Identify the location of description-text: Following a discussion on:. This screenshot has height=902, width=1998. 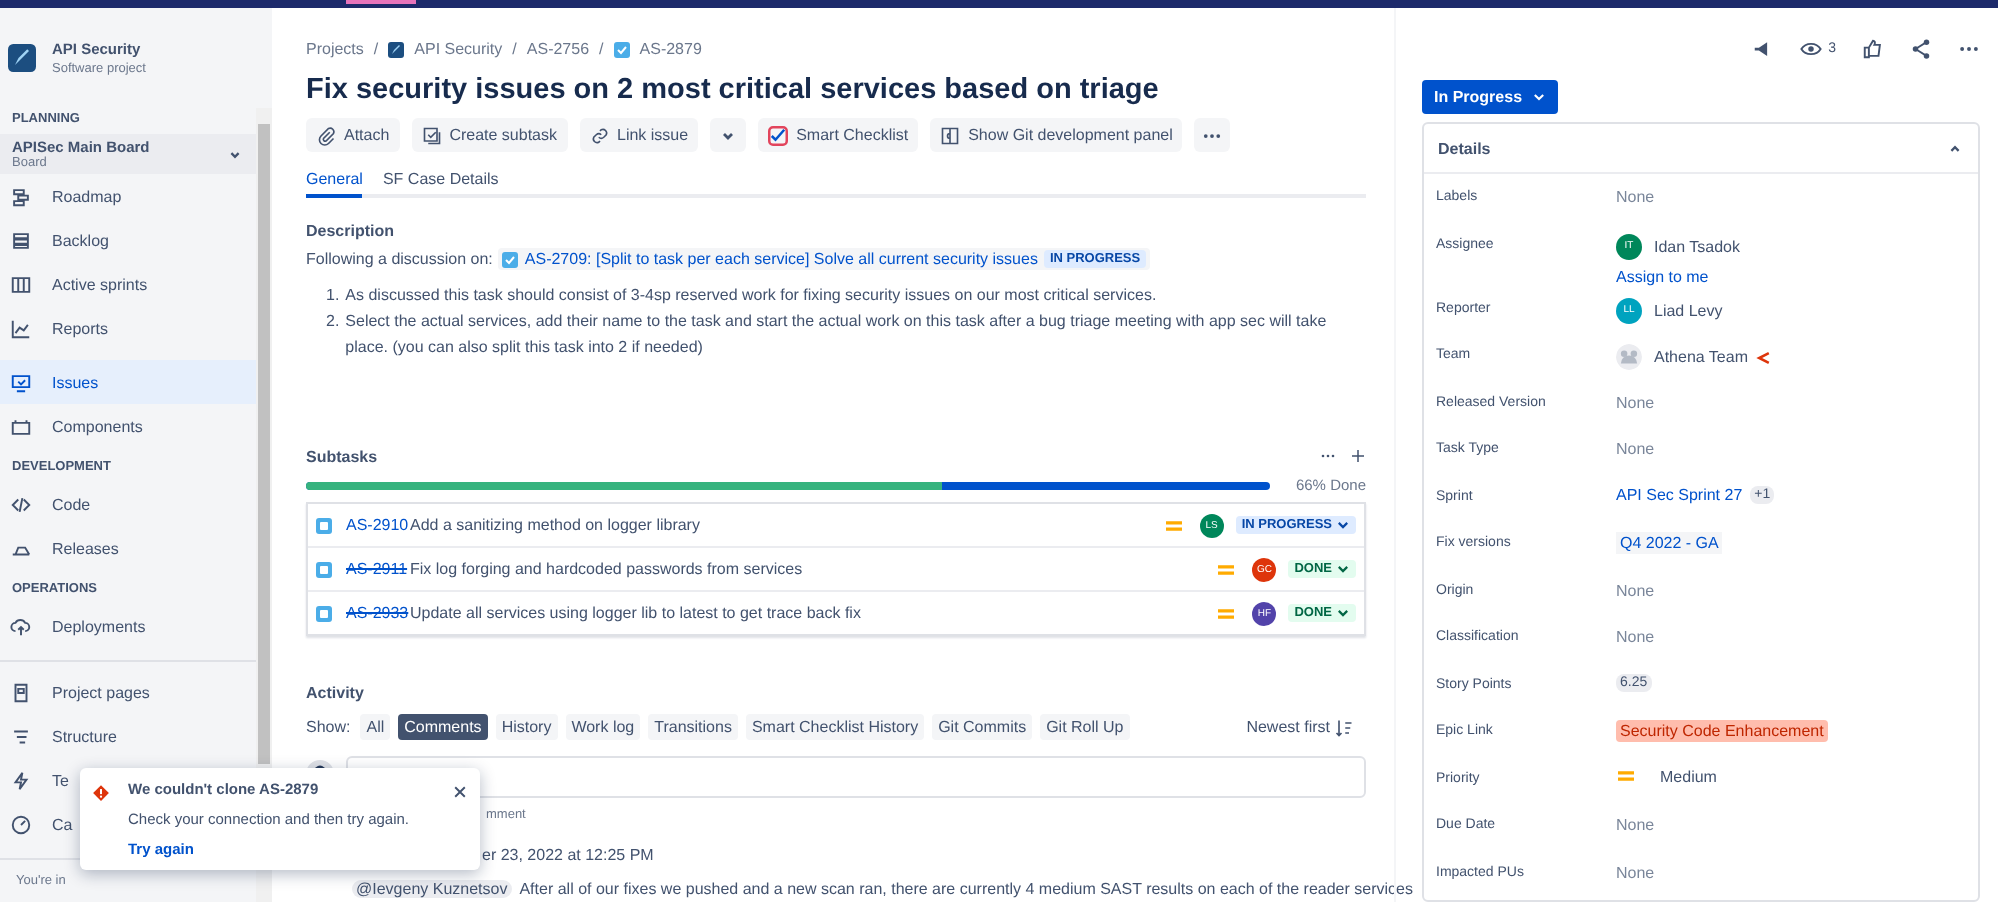
(399, 259).